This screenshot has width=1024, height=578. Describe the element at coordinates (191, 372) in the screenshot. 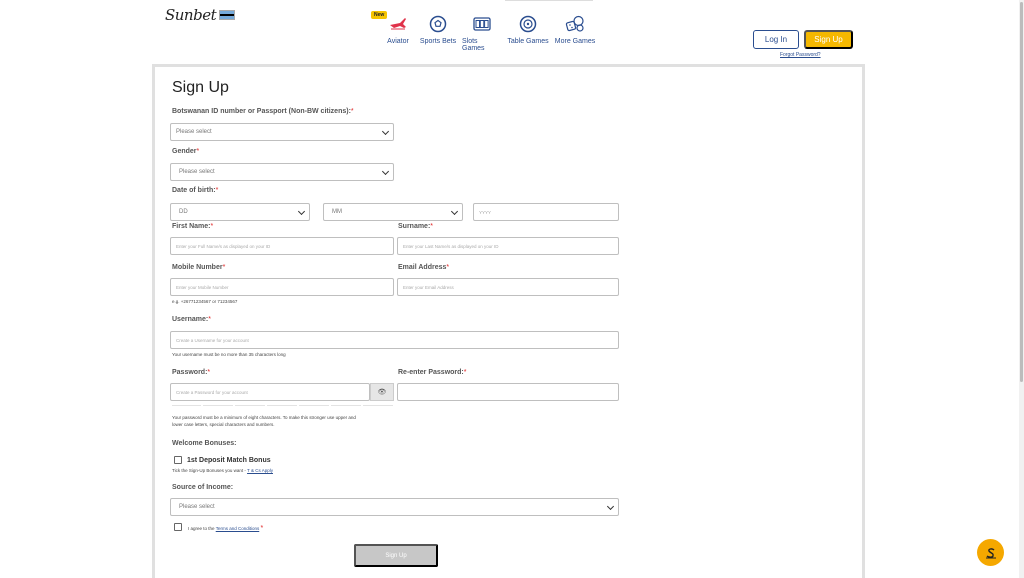

I see `password-label: Password:*` at that location.